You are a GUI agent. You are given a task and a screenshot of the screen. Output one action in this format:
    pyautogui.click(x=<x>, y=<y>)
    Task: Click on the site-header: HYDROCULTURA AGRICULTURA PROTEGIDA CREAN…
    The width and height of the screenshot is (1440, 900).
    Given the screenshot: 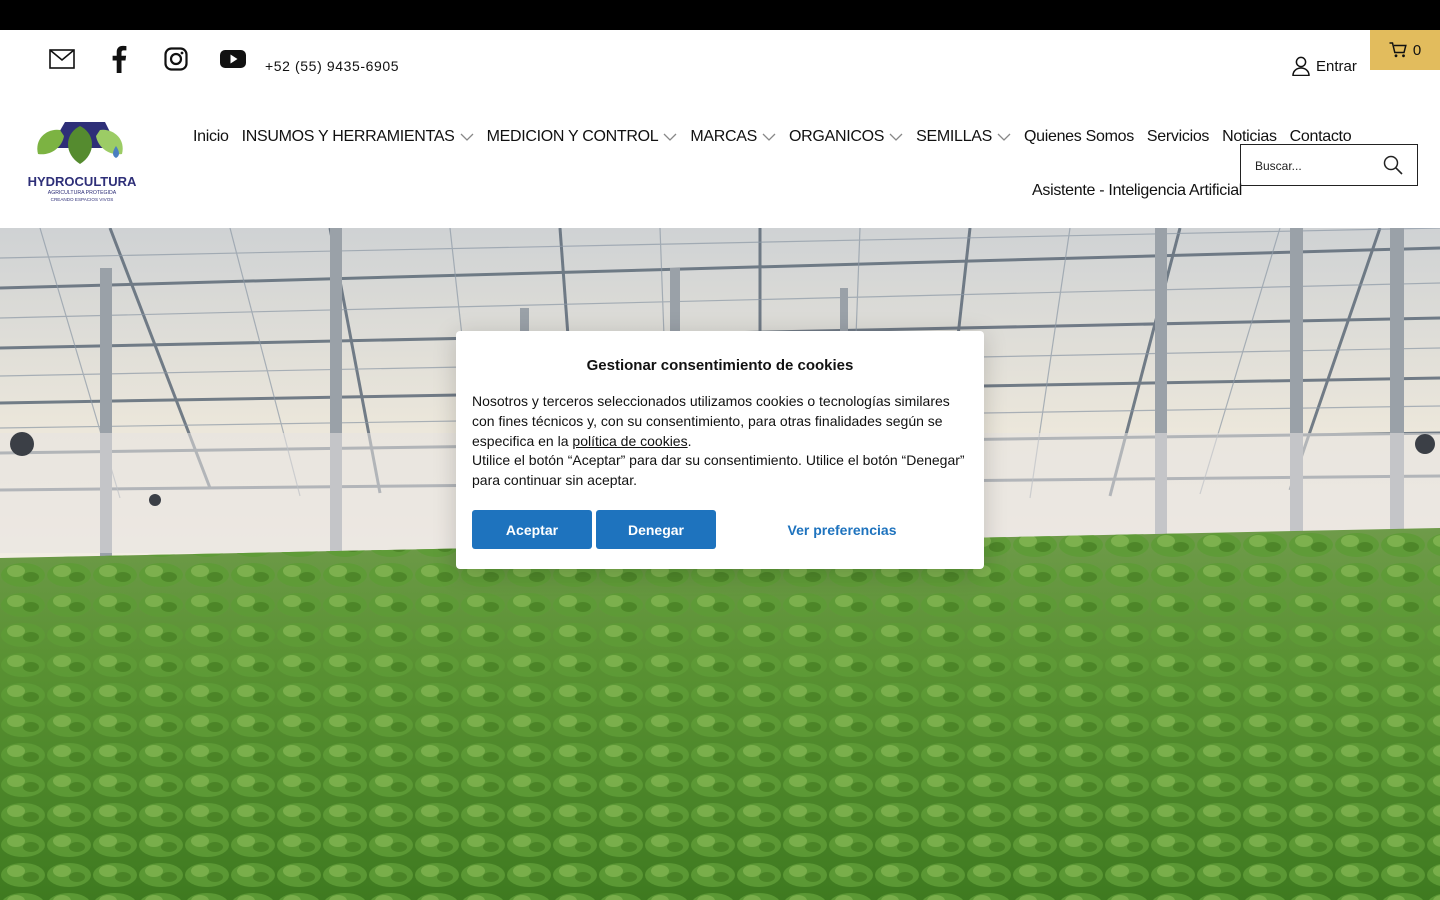 What is the action you would take?
    pyautogui.click(x=720, y=165)
    